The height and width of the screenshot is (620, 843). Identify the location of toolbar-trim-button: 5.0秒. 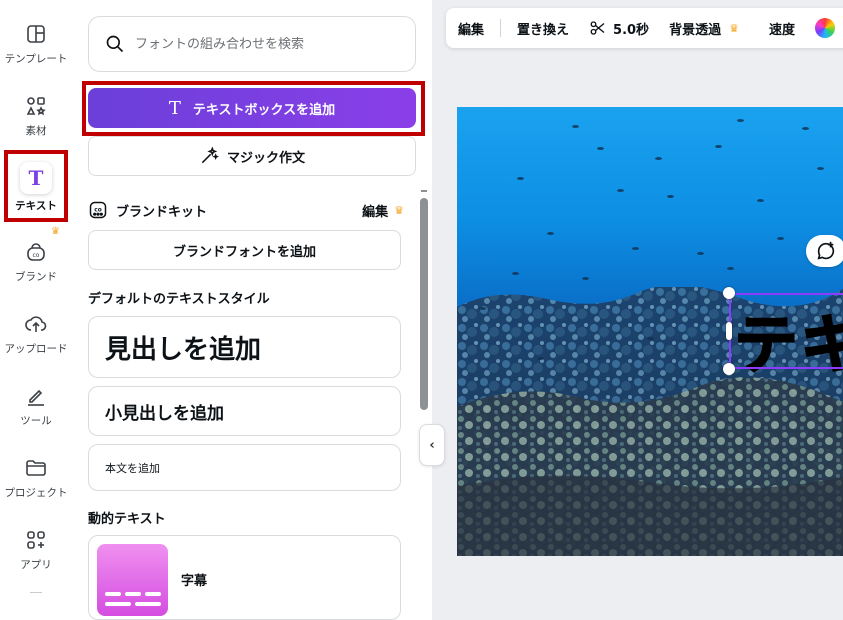
(619, 28).